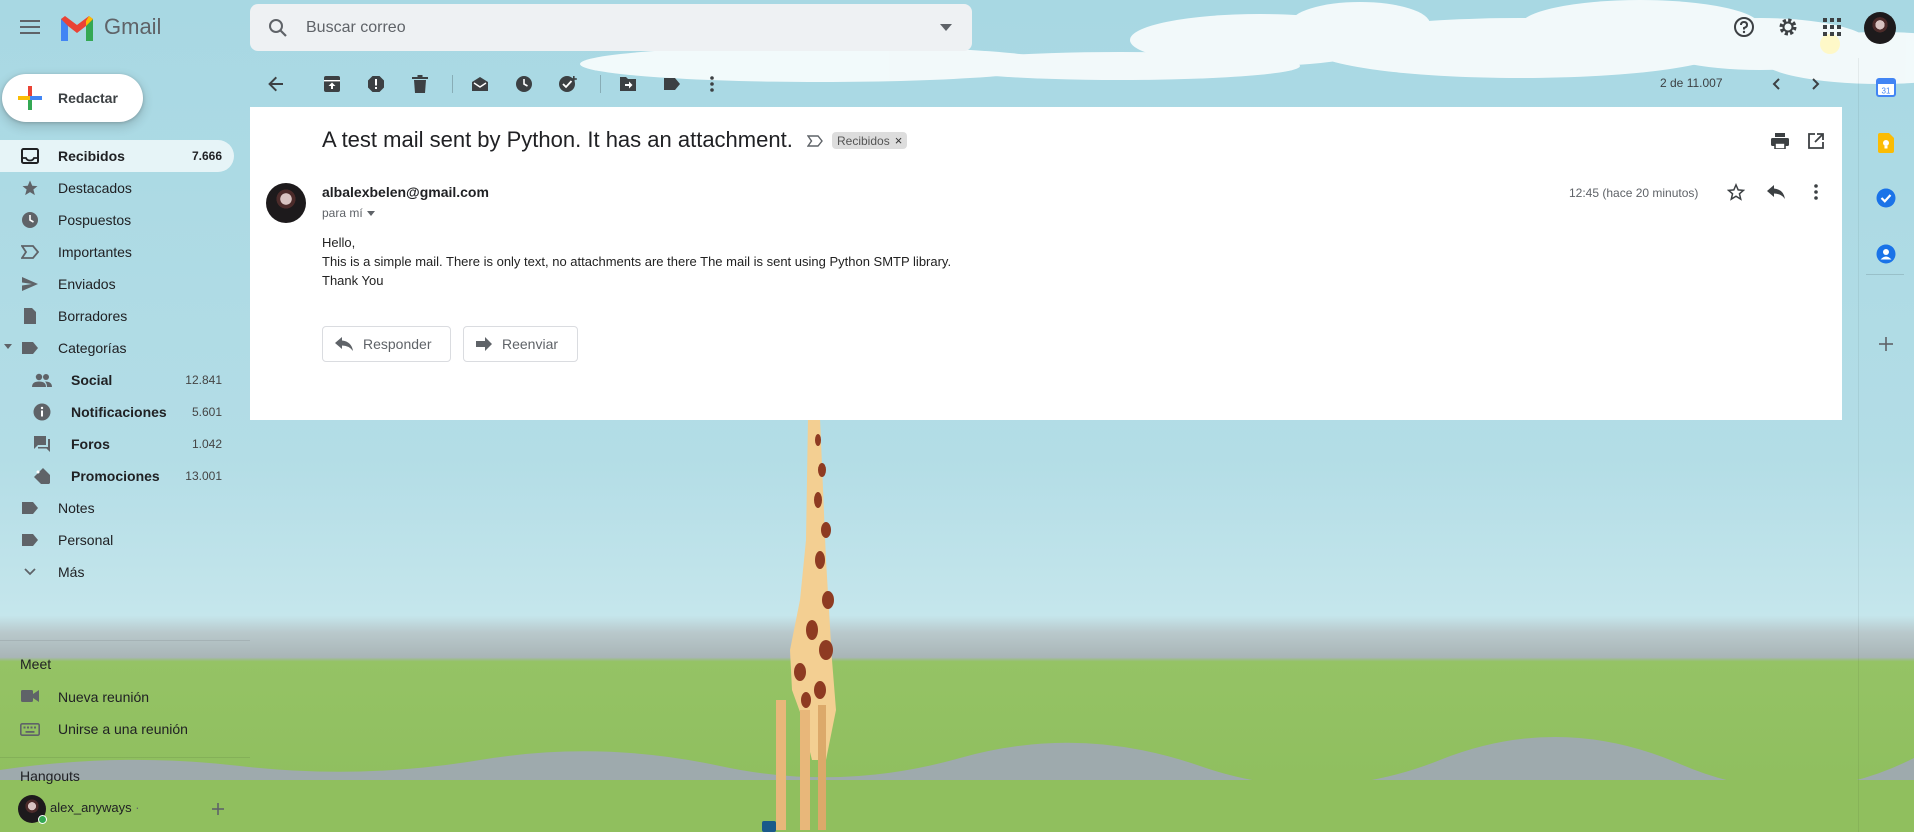 This screenshot has height=832, width=1914. I want to click on tasks-addon-button, so click(1886, 198).